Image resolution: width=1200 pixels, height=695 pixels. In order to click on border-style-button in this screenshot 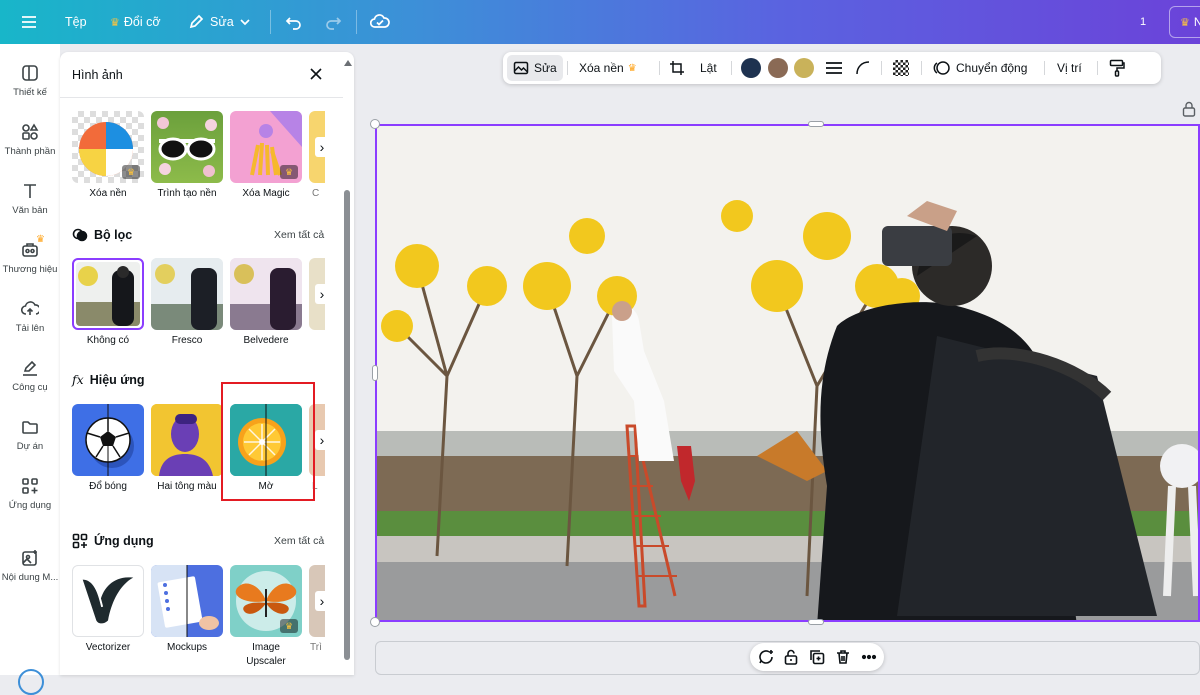, I will do `click(834, 68)`.